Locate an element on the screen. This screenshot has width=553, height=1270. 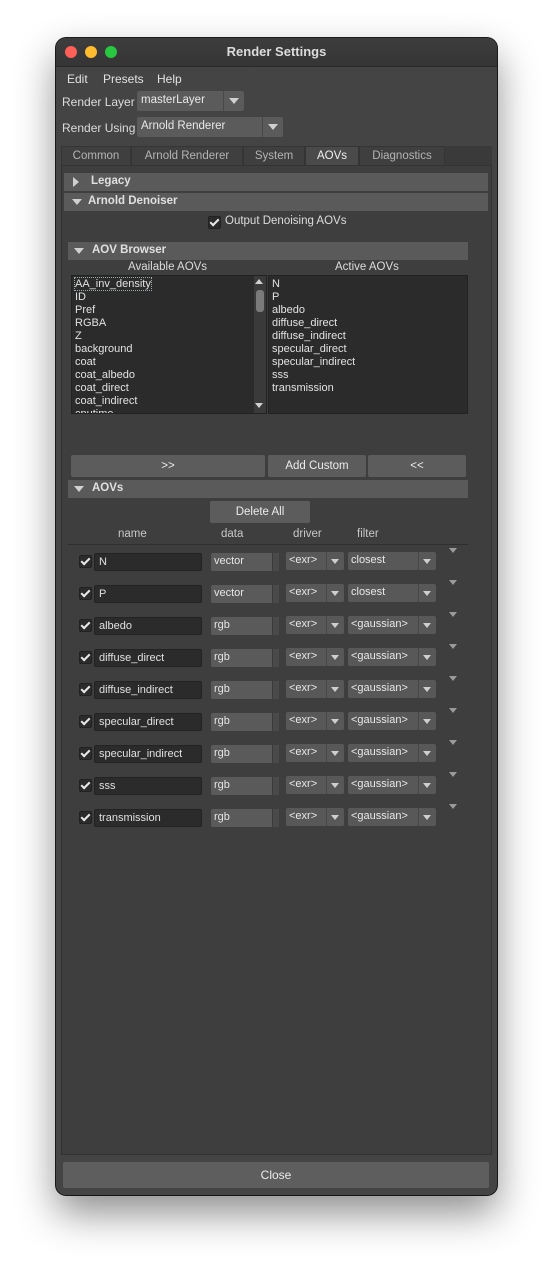
list-item: ID is located at coordinates (80, 297).